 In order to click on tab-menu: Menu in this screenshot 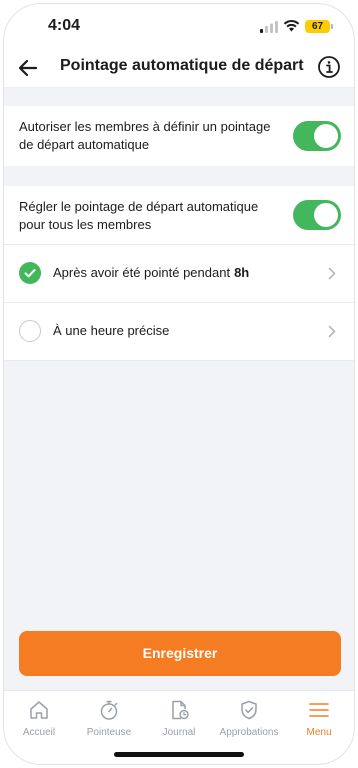, I will do `click(319, 718)`.